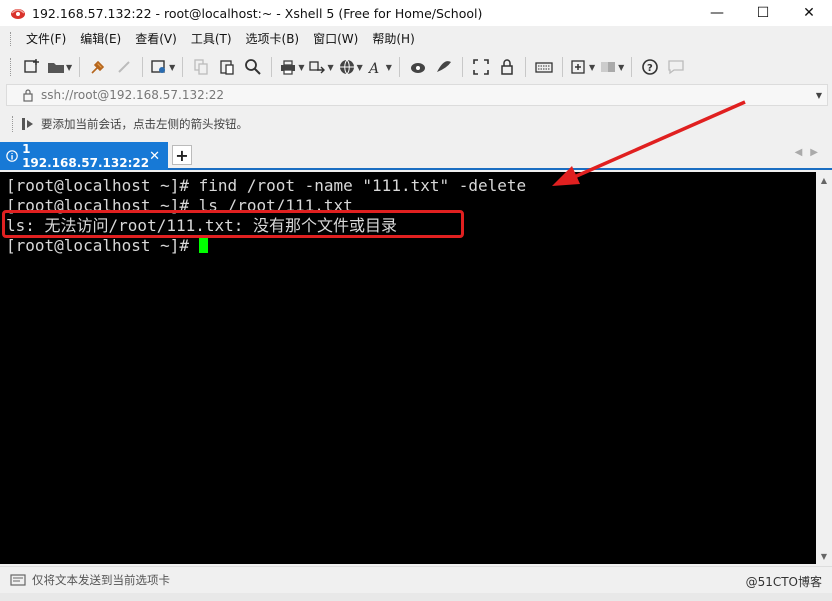 This screenshot has height=601, width=832. Describe the element at coordinates (12, 156) in the screenshot. I see `info-icon` at that location.